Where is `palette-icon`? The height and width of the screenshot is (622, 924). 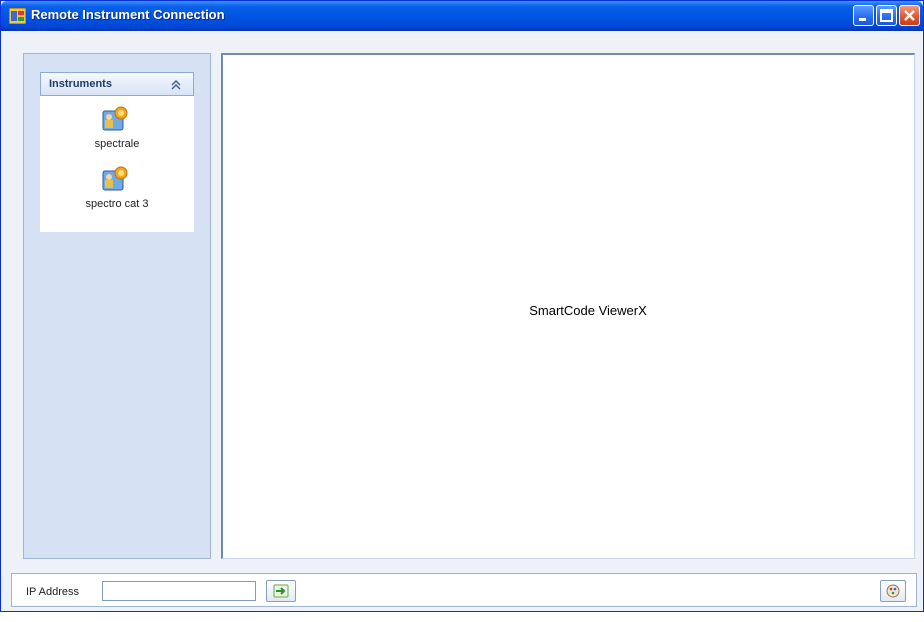
palette-icon is located at coordinates (893, 591).